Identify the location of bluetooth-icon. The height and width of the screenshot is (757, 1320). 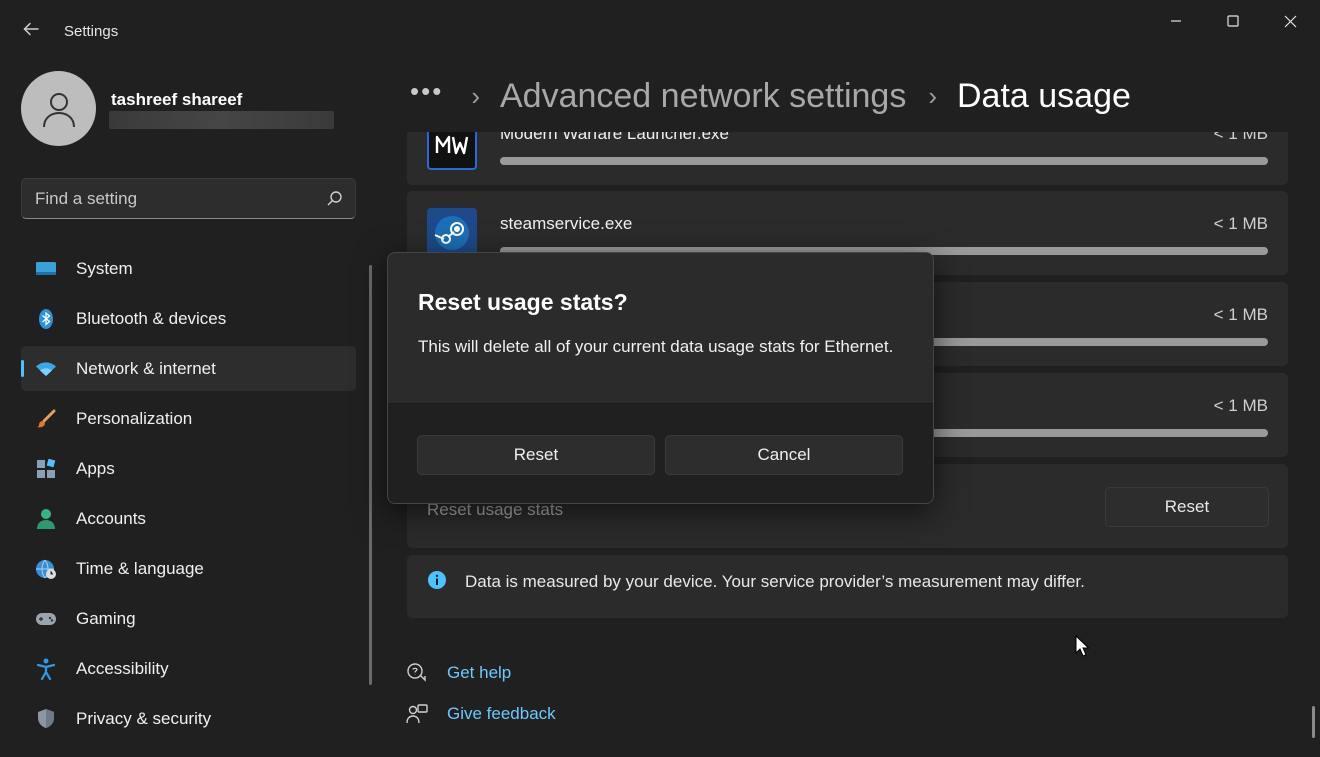
(46, 319).